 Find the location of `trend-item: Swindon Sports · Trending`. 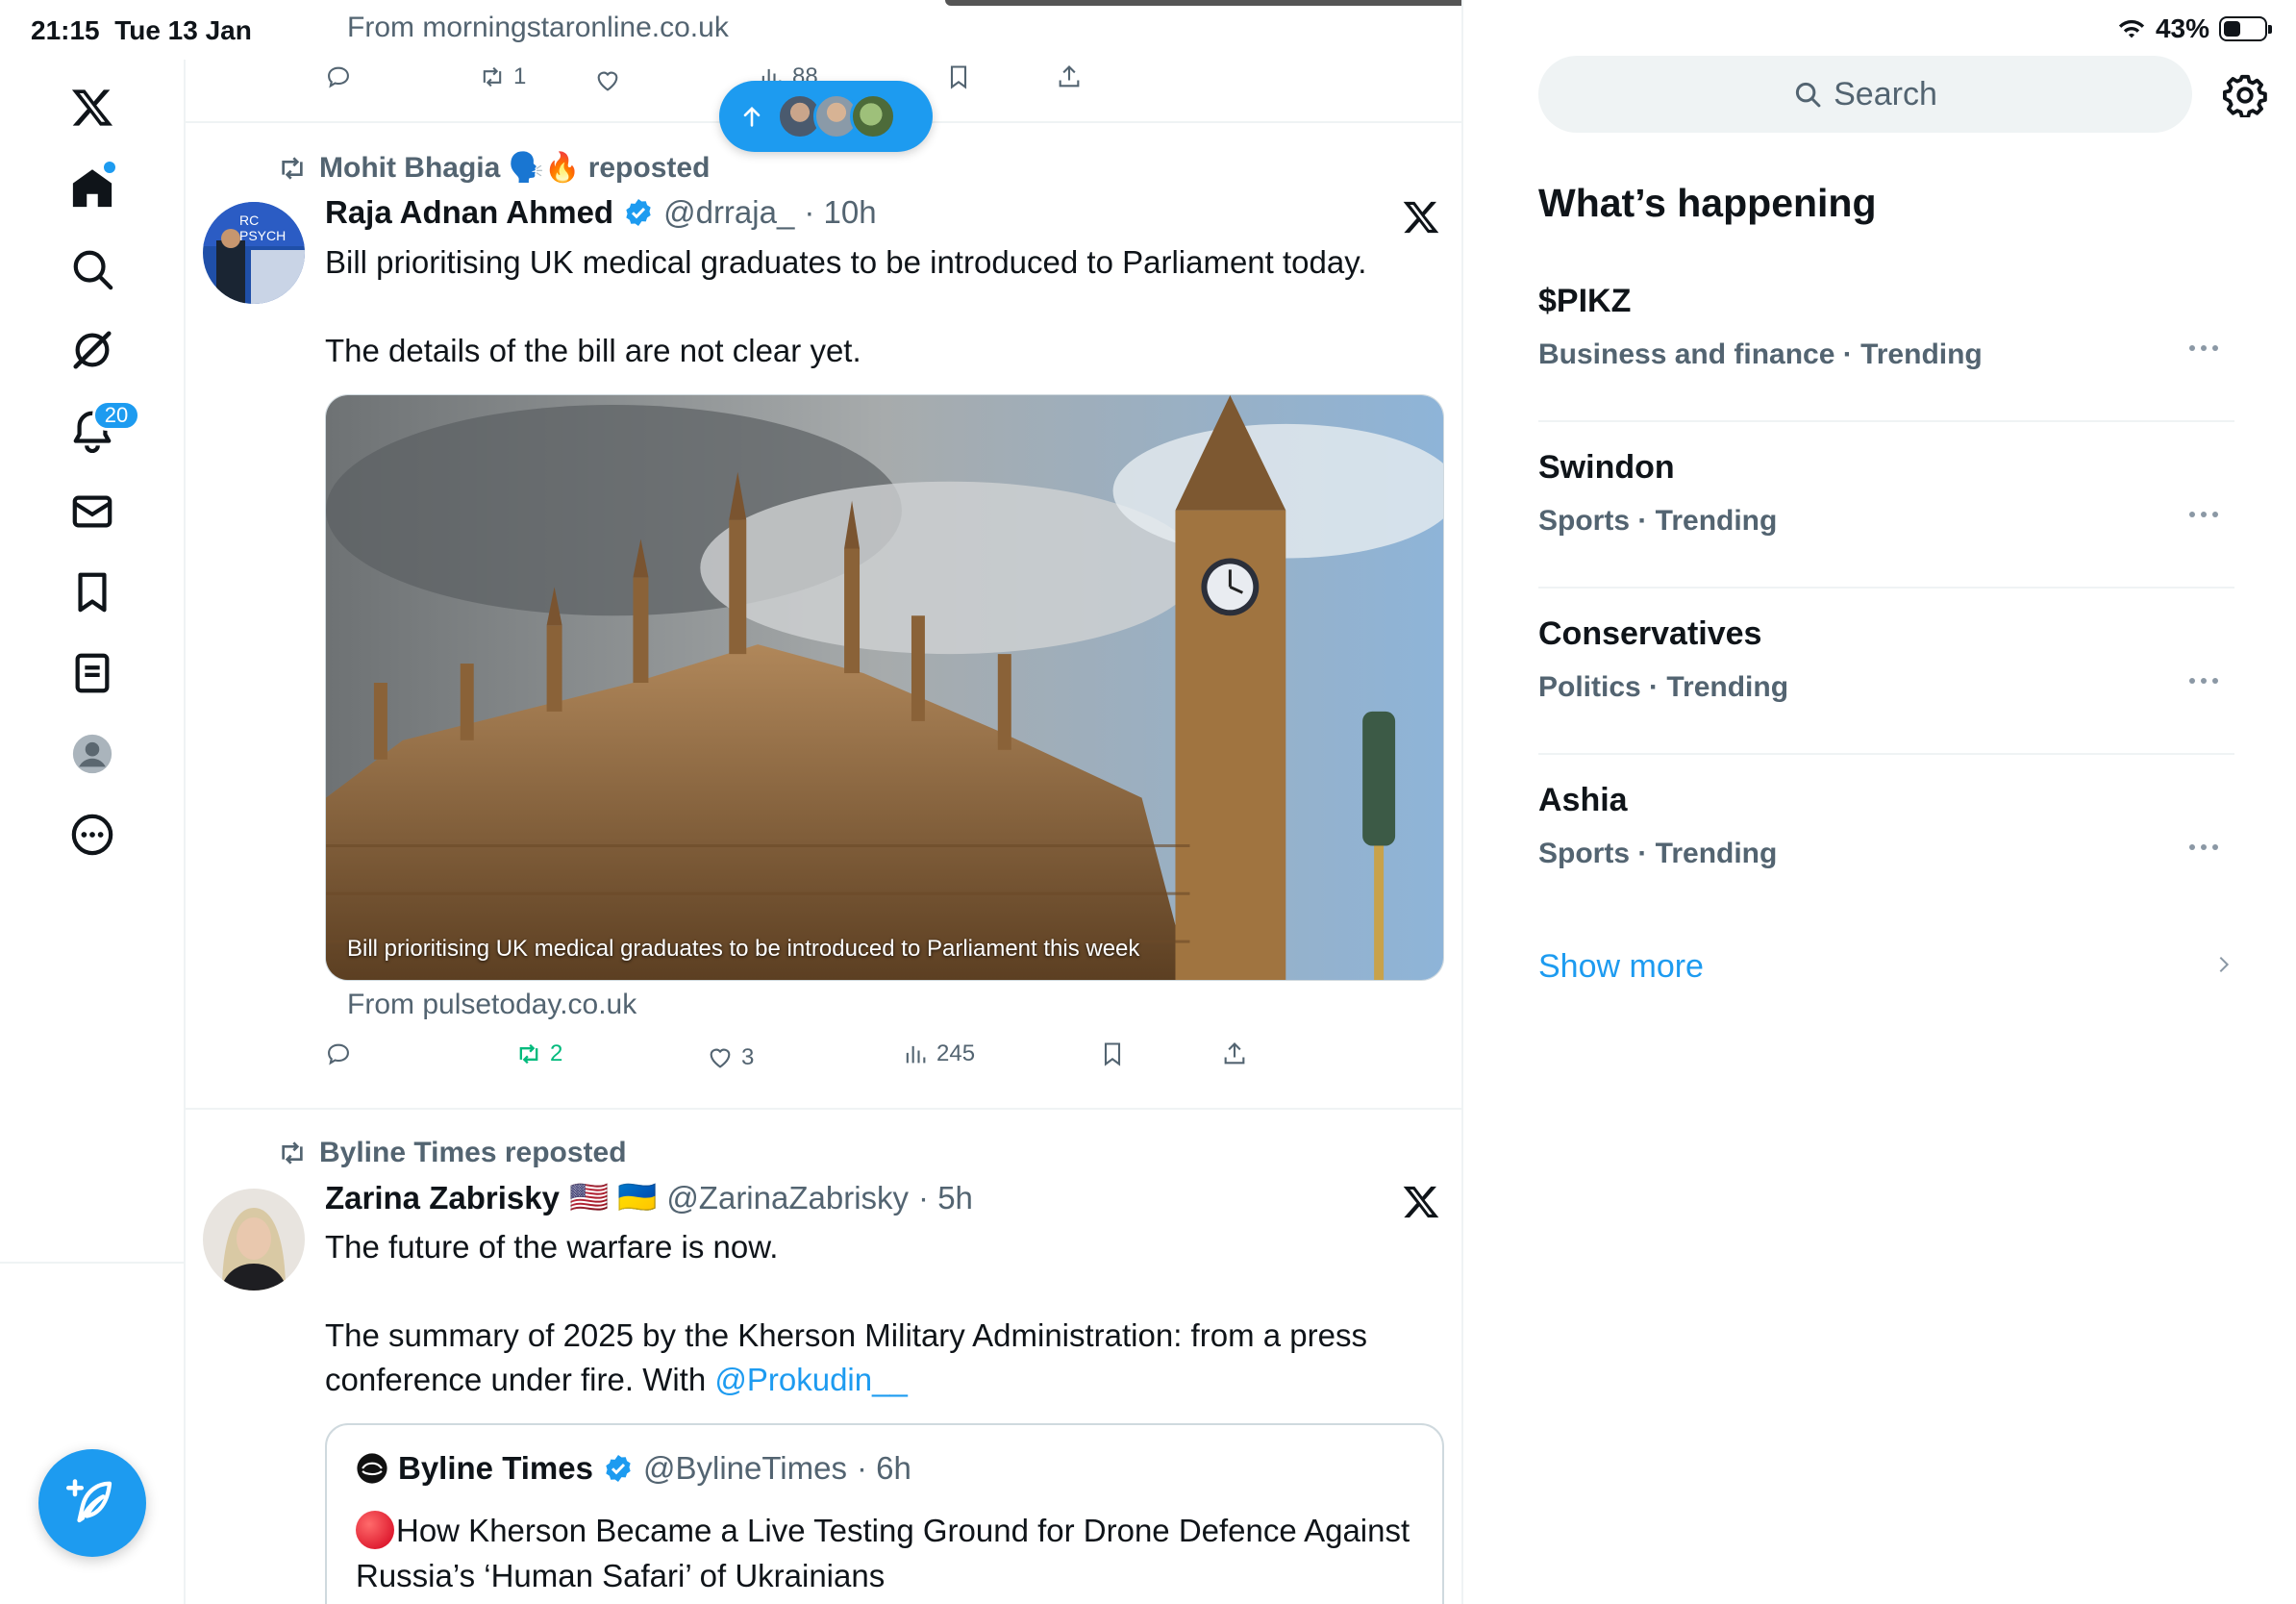

trend-item: Swindon Sports · Trending is located at coordinates (1886, 504).